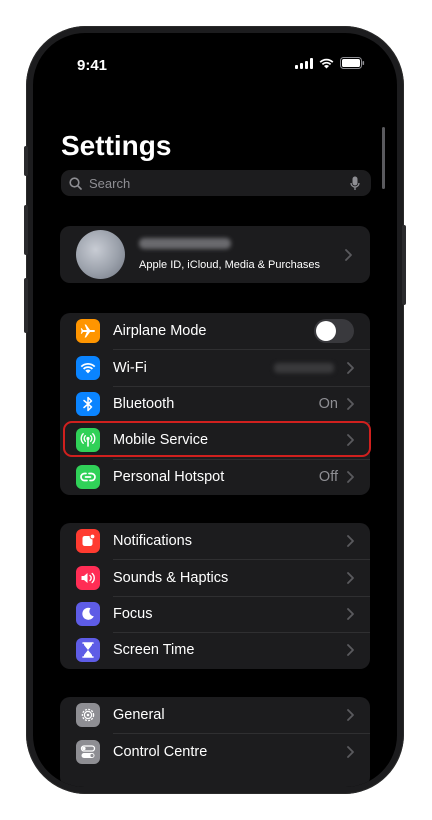  I want to click on row-label: Notifications, so click(152, 541).